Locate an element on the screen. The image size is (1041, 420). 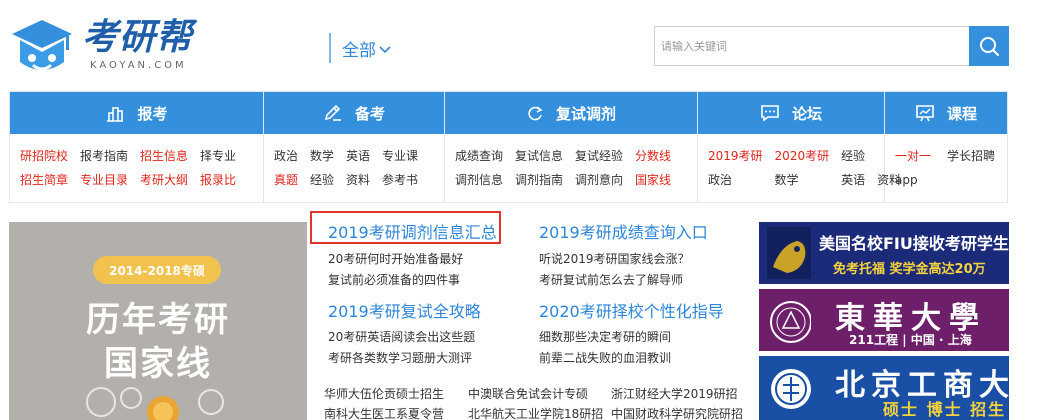
nav-link: app is located at coordinates (913, 180).